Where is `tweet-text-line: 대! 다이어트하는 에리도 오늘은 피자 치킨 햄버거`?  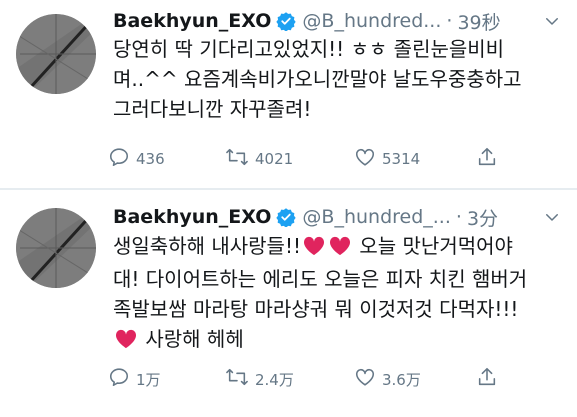
tweet-text-line: 대! 다이어트하는 에리도 오늘은 피자 치킨 햄버거 is located at coordinates (320, 279).